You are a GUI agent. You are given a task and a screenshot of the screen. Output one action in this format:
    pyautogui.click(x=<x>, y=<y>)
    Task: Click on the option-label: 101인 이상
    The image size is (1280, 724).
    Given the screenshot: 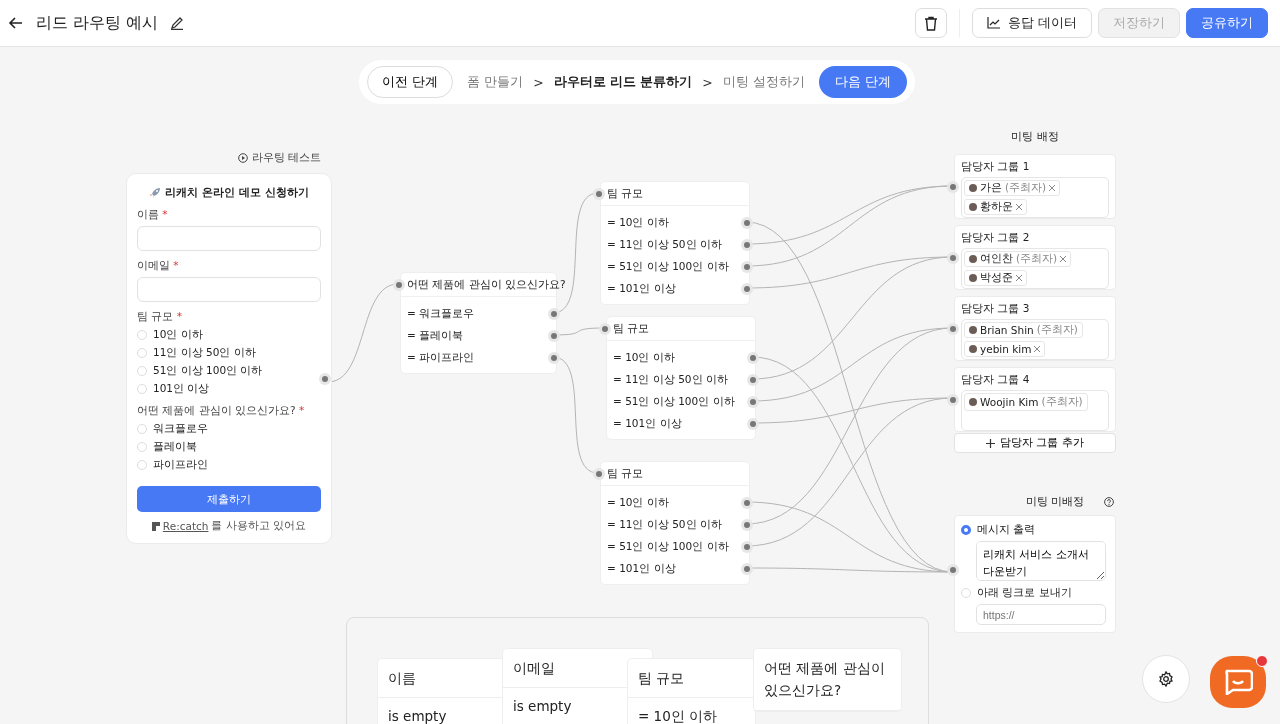 What is the action you would take?
    pyautogui.click(x=181, y=389)
    